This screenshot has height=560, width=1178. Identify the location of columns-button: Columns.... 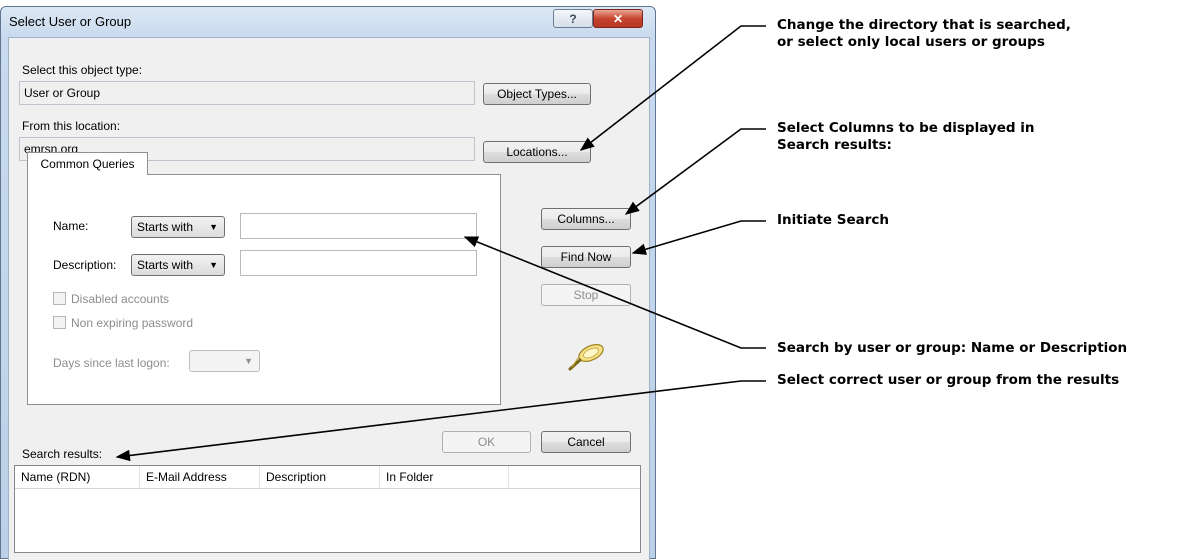
(586, 219).